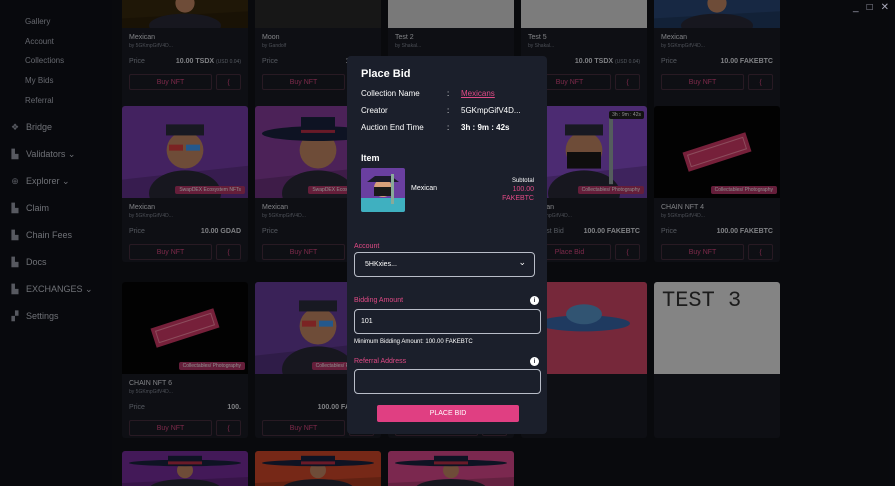 The height and width of the screenshot is (486, 895). Describe the element at coordinates (501, 93) in the screenshot. I see `collection-name-link: Mexicans` at that location.